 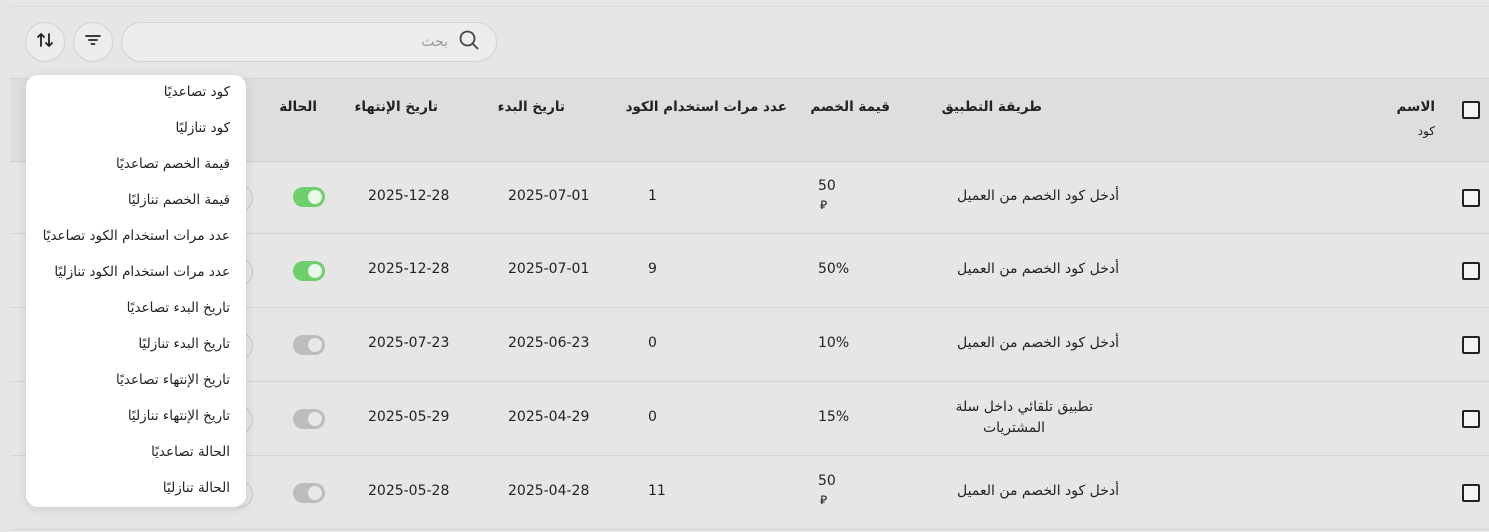 I want to click on top-divider, so click(x=749, y=6).